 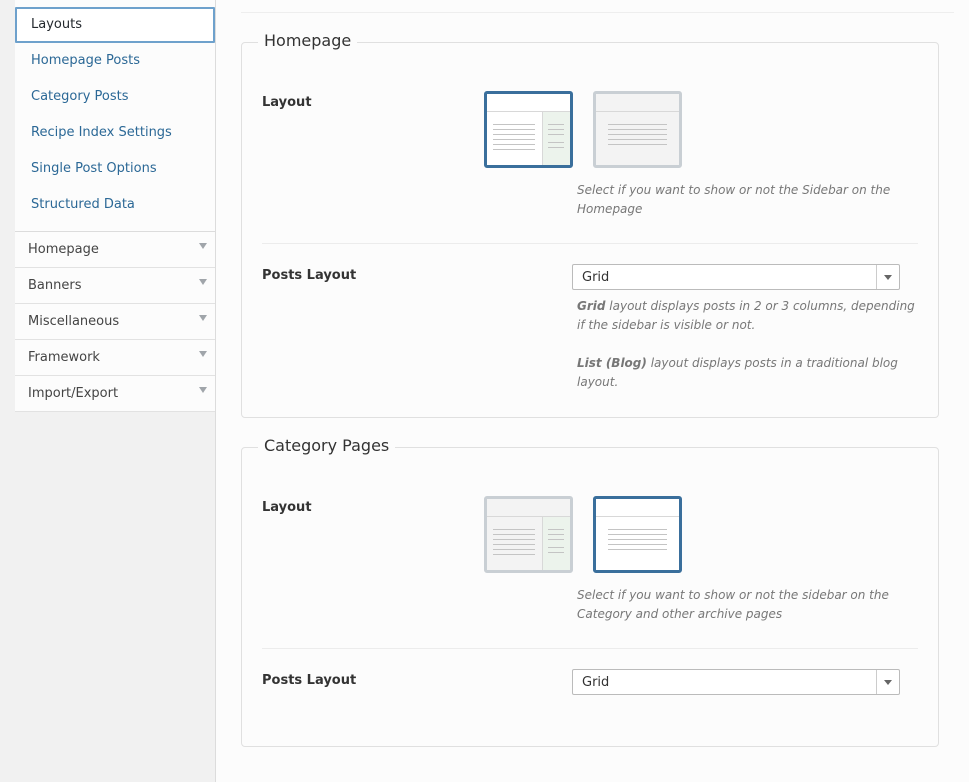 I want to click on sidebar-group-miscellaneous: Miscellaneous, so click(x=115, y=322).